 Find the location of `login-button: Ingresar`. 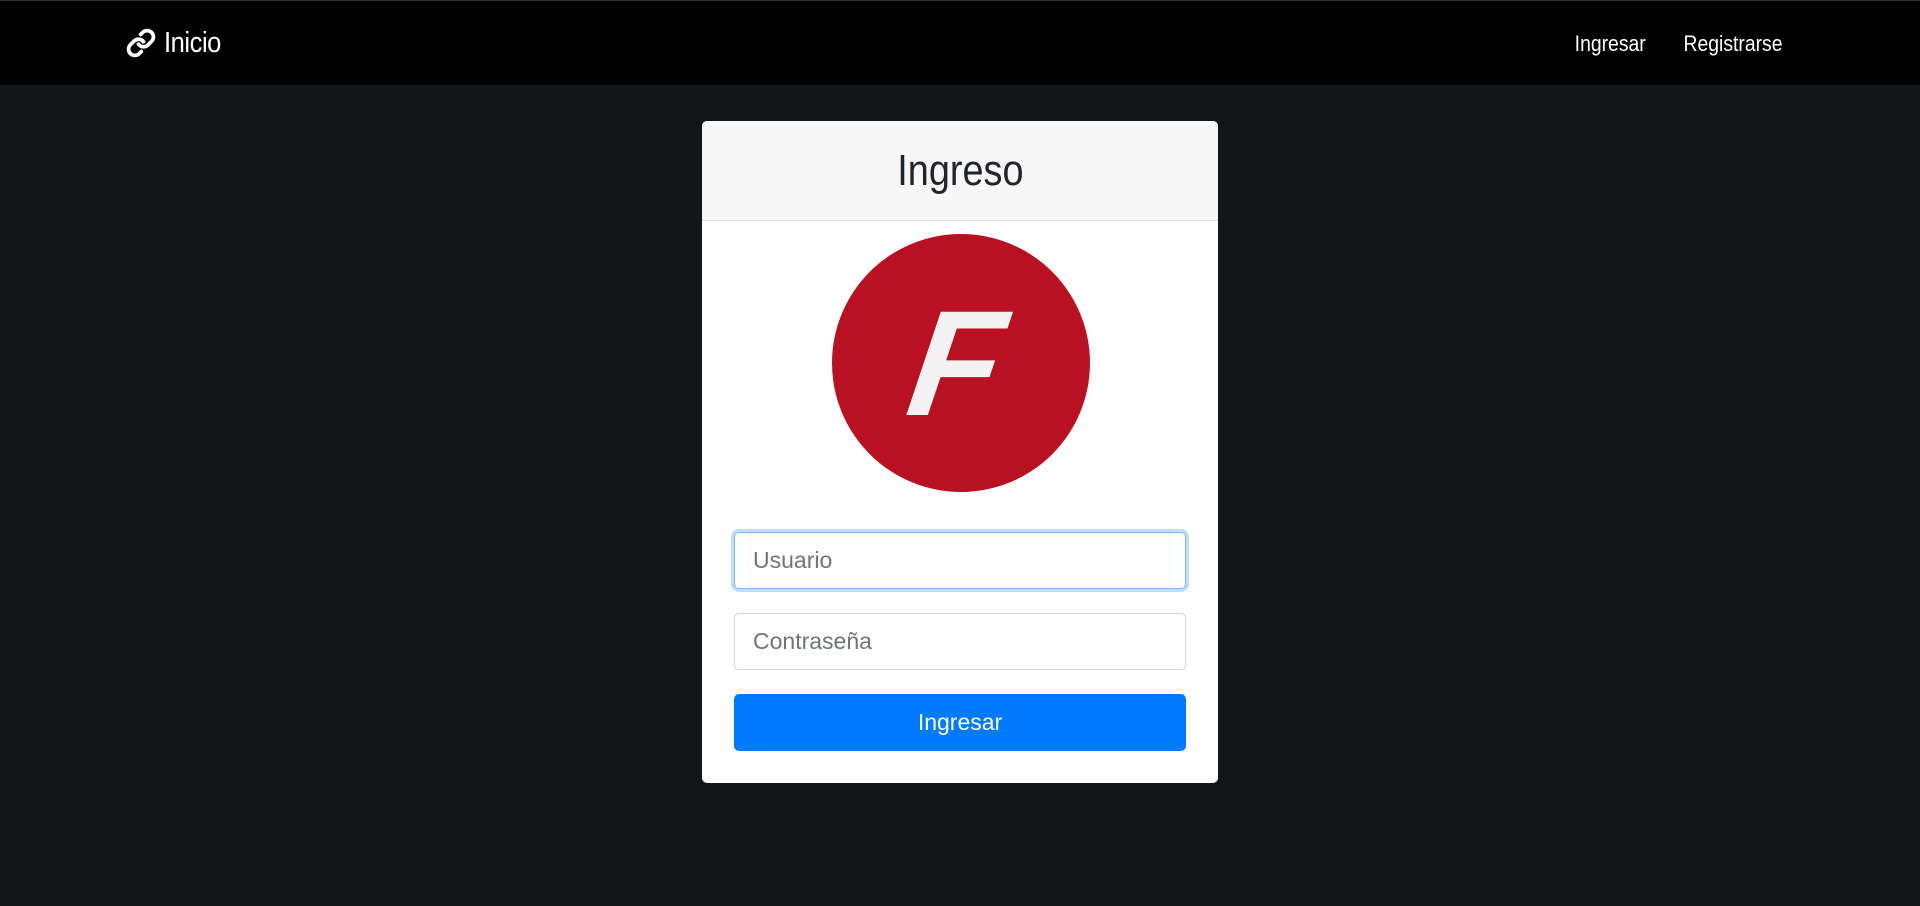

login-button: Ingresar is located at coordinates (960, 722).